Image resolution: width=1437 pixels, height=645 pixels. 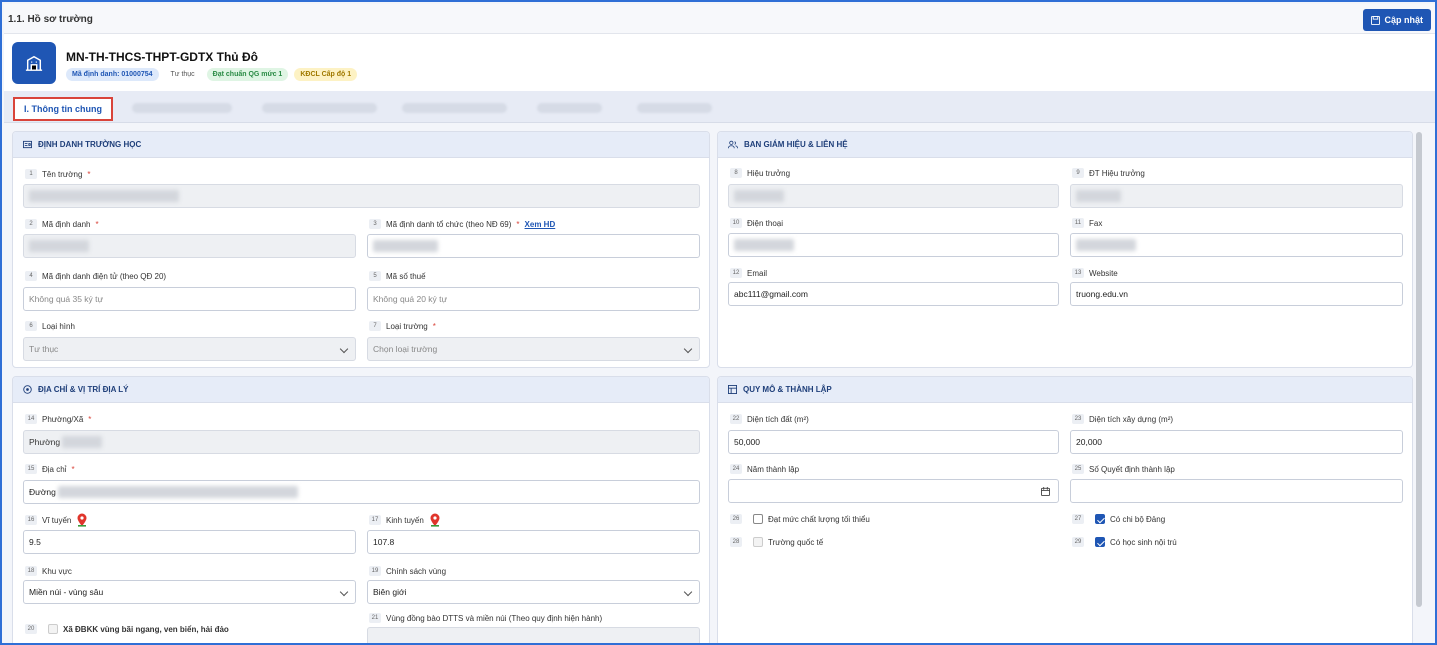 What do you see at coordinates (402, 326) in the screenshot?
I see `school-kind-label: 7 Loại trường *` at bounding box center [402, 326].